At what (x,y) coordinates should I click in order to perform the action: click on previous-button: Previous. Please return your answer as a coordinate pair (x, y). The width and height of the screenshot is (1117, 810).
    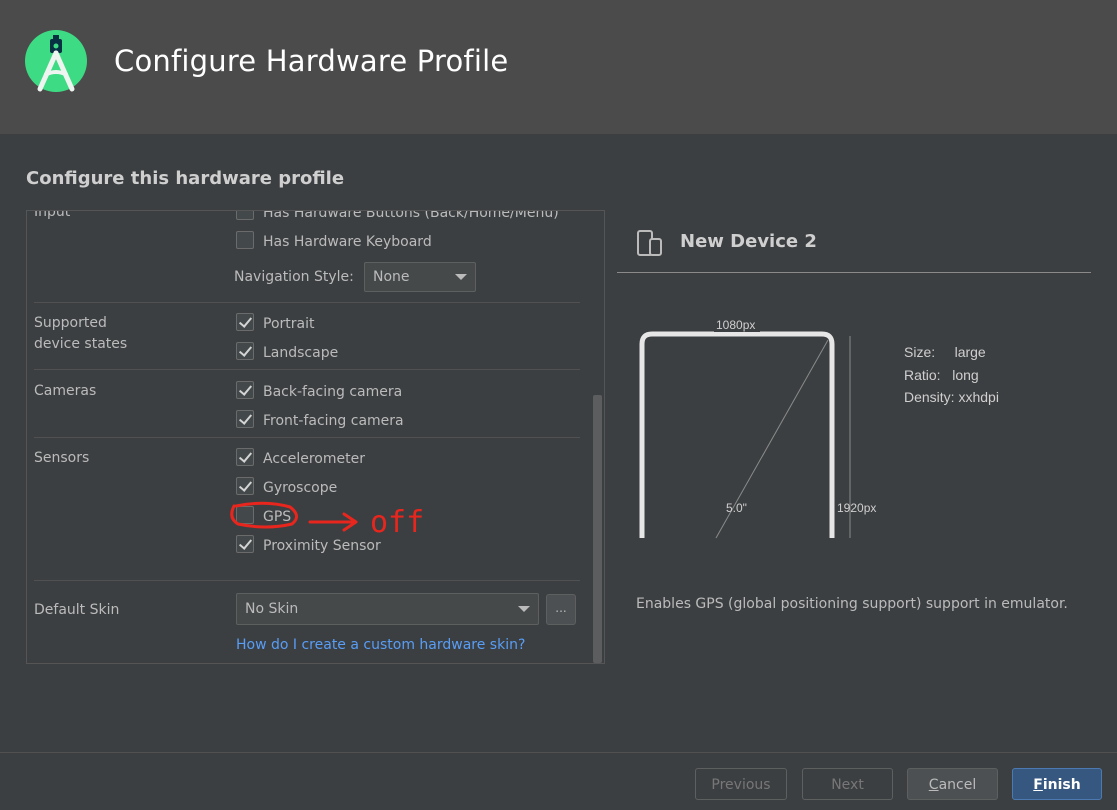
    Looking at the image, I should click on (741, 784).